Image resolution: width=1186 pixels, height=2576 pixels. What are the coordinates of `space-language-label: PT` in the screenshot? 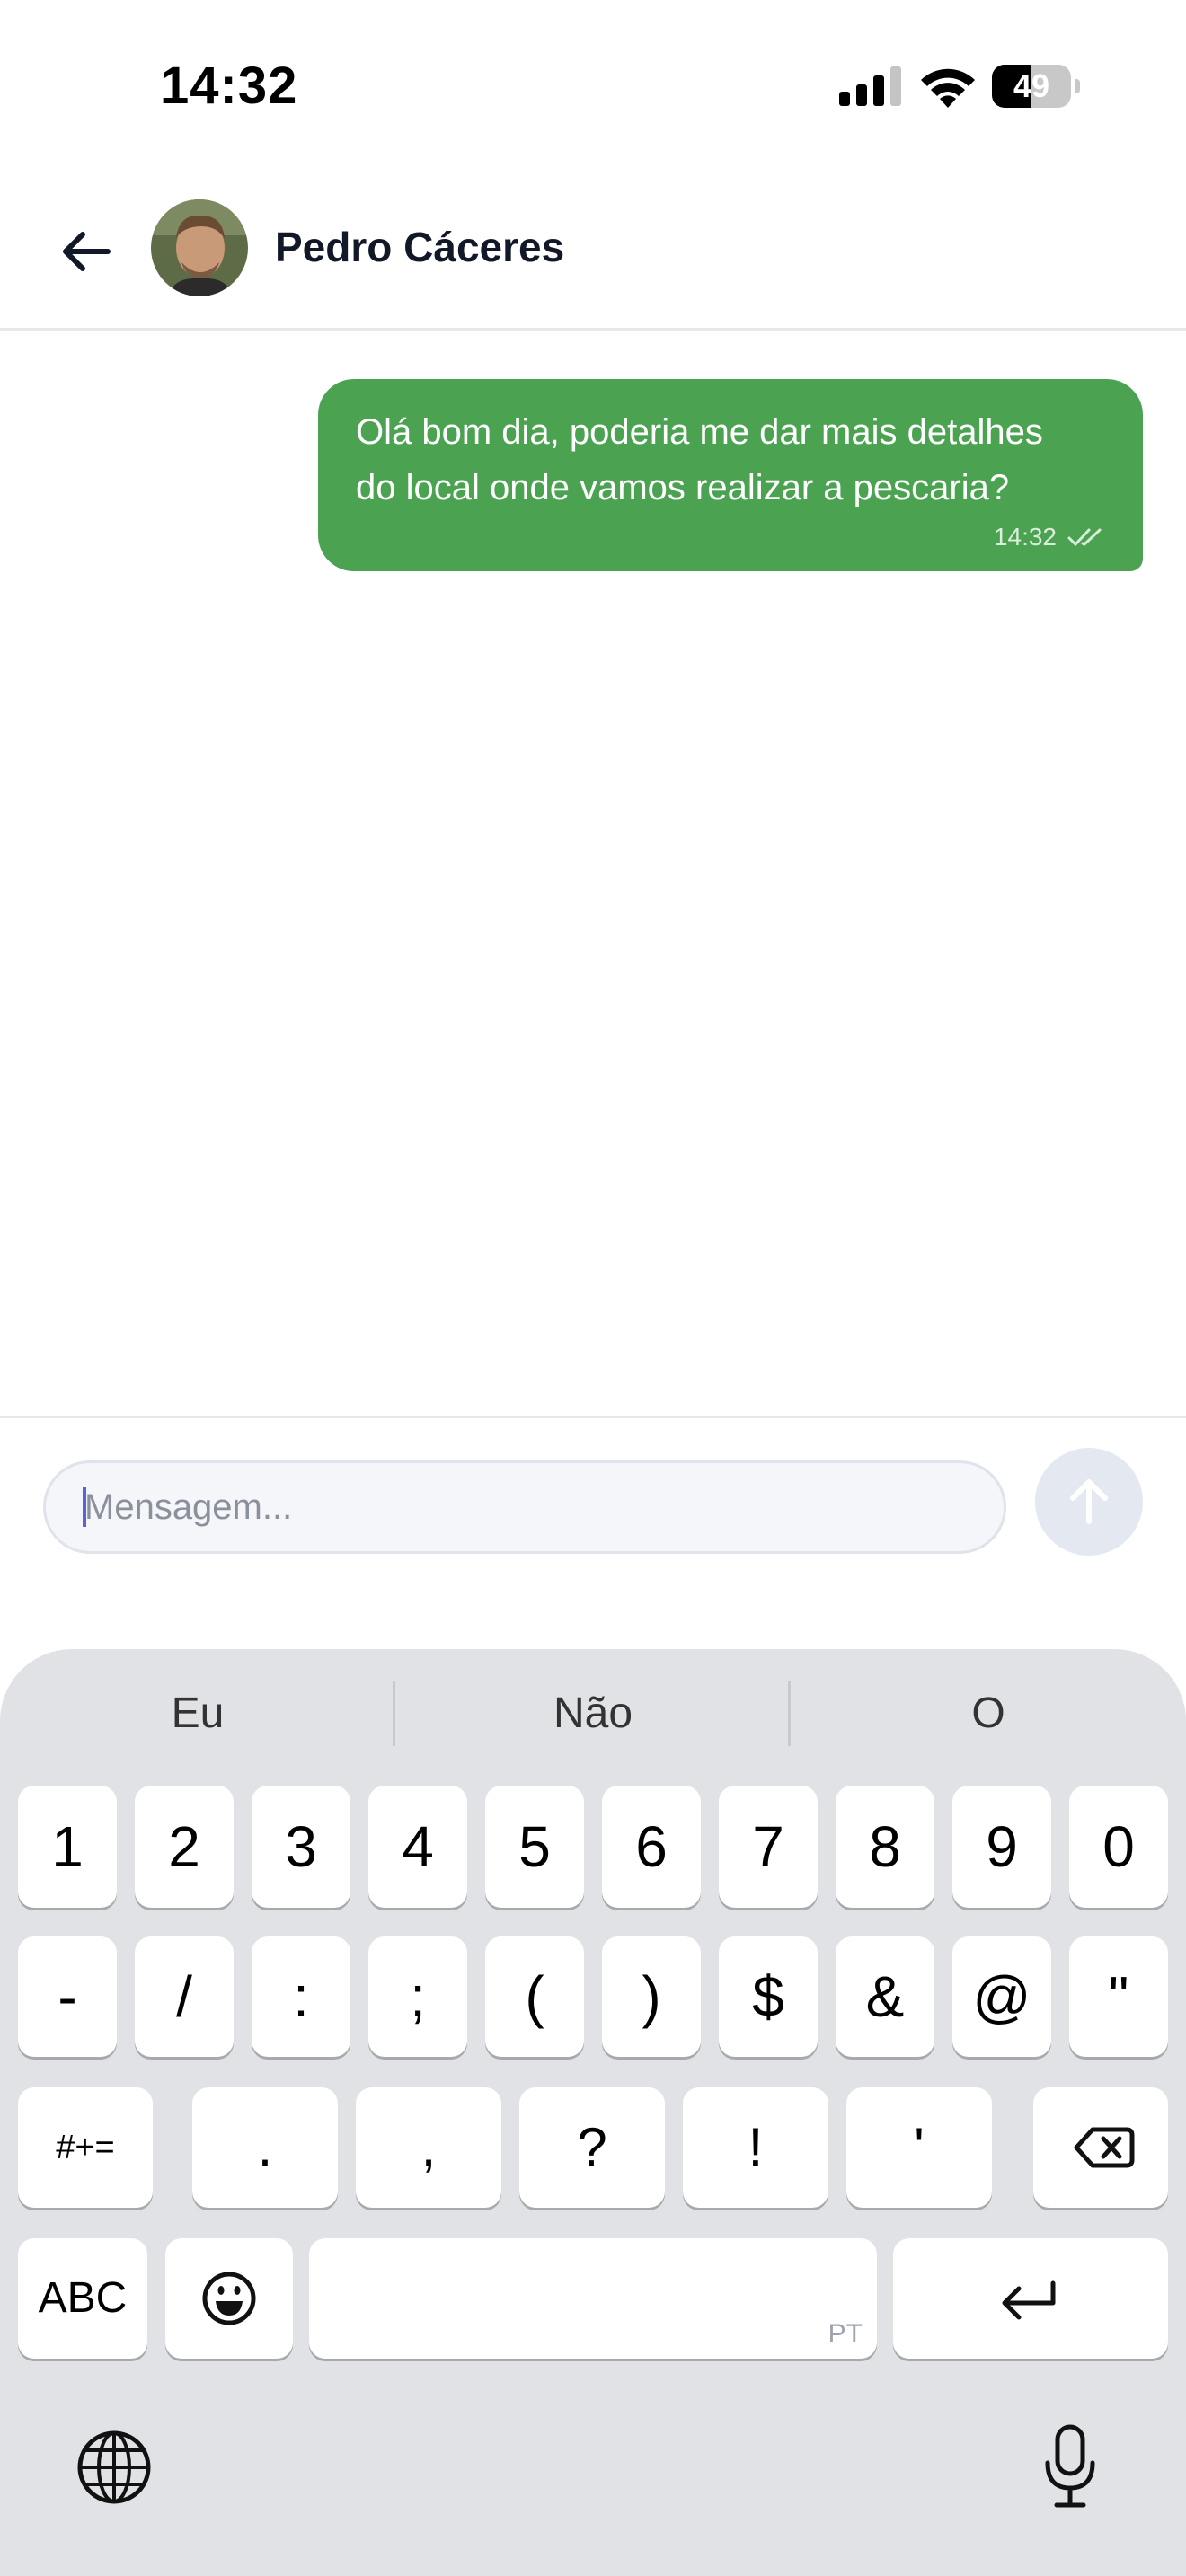 It's located at (845, 2334).